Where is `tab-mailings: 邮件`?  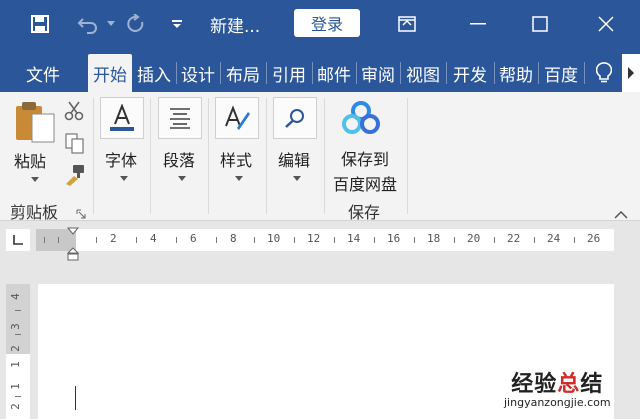 tab-mailings: 邮件 is located at coordinates (334, 73).